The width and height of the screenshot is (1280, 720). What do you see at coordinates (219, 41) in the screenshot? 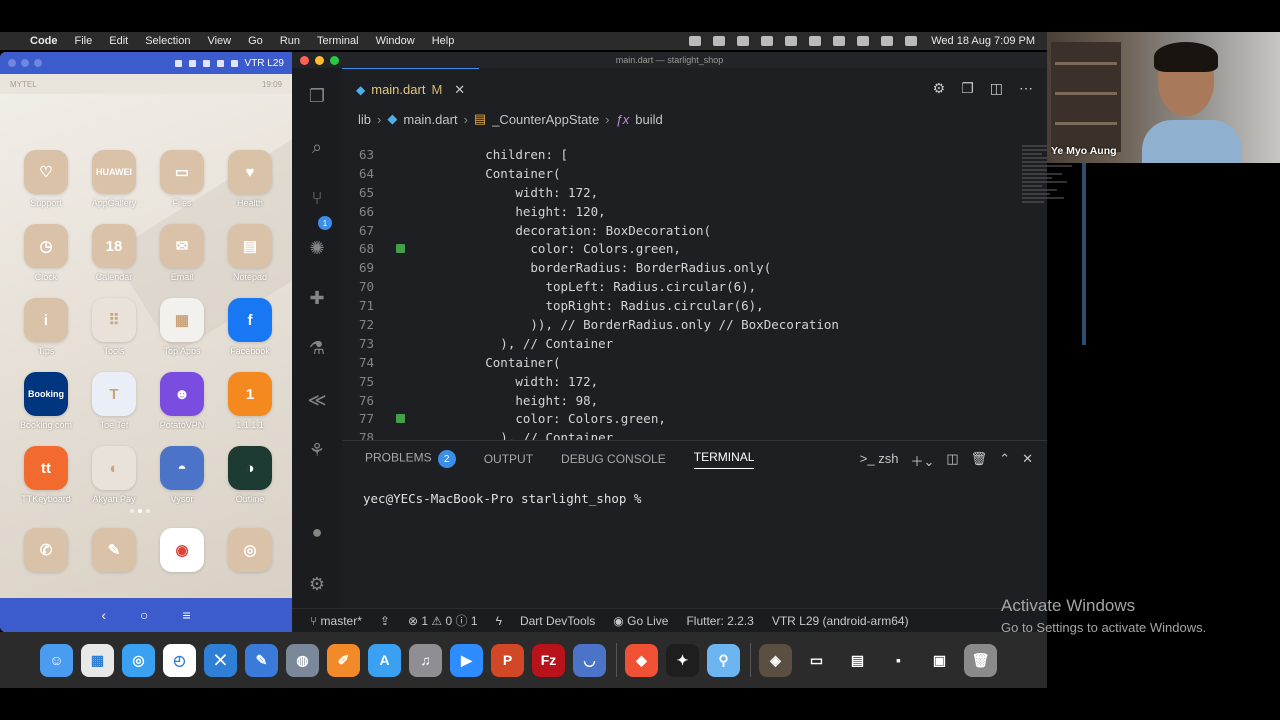
I see `menu-view: View` at bounding box center [219, 41].